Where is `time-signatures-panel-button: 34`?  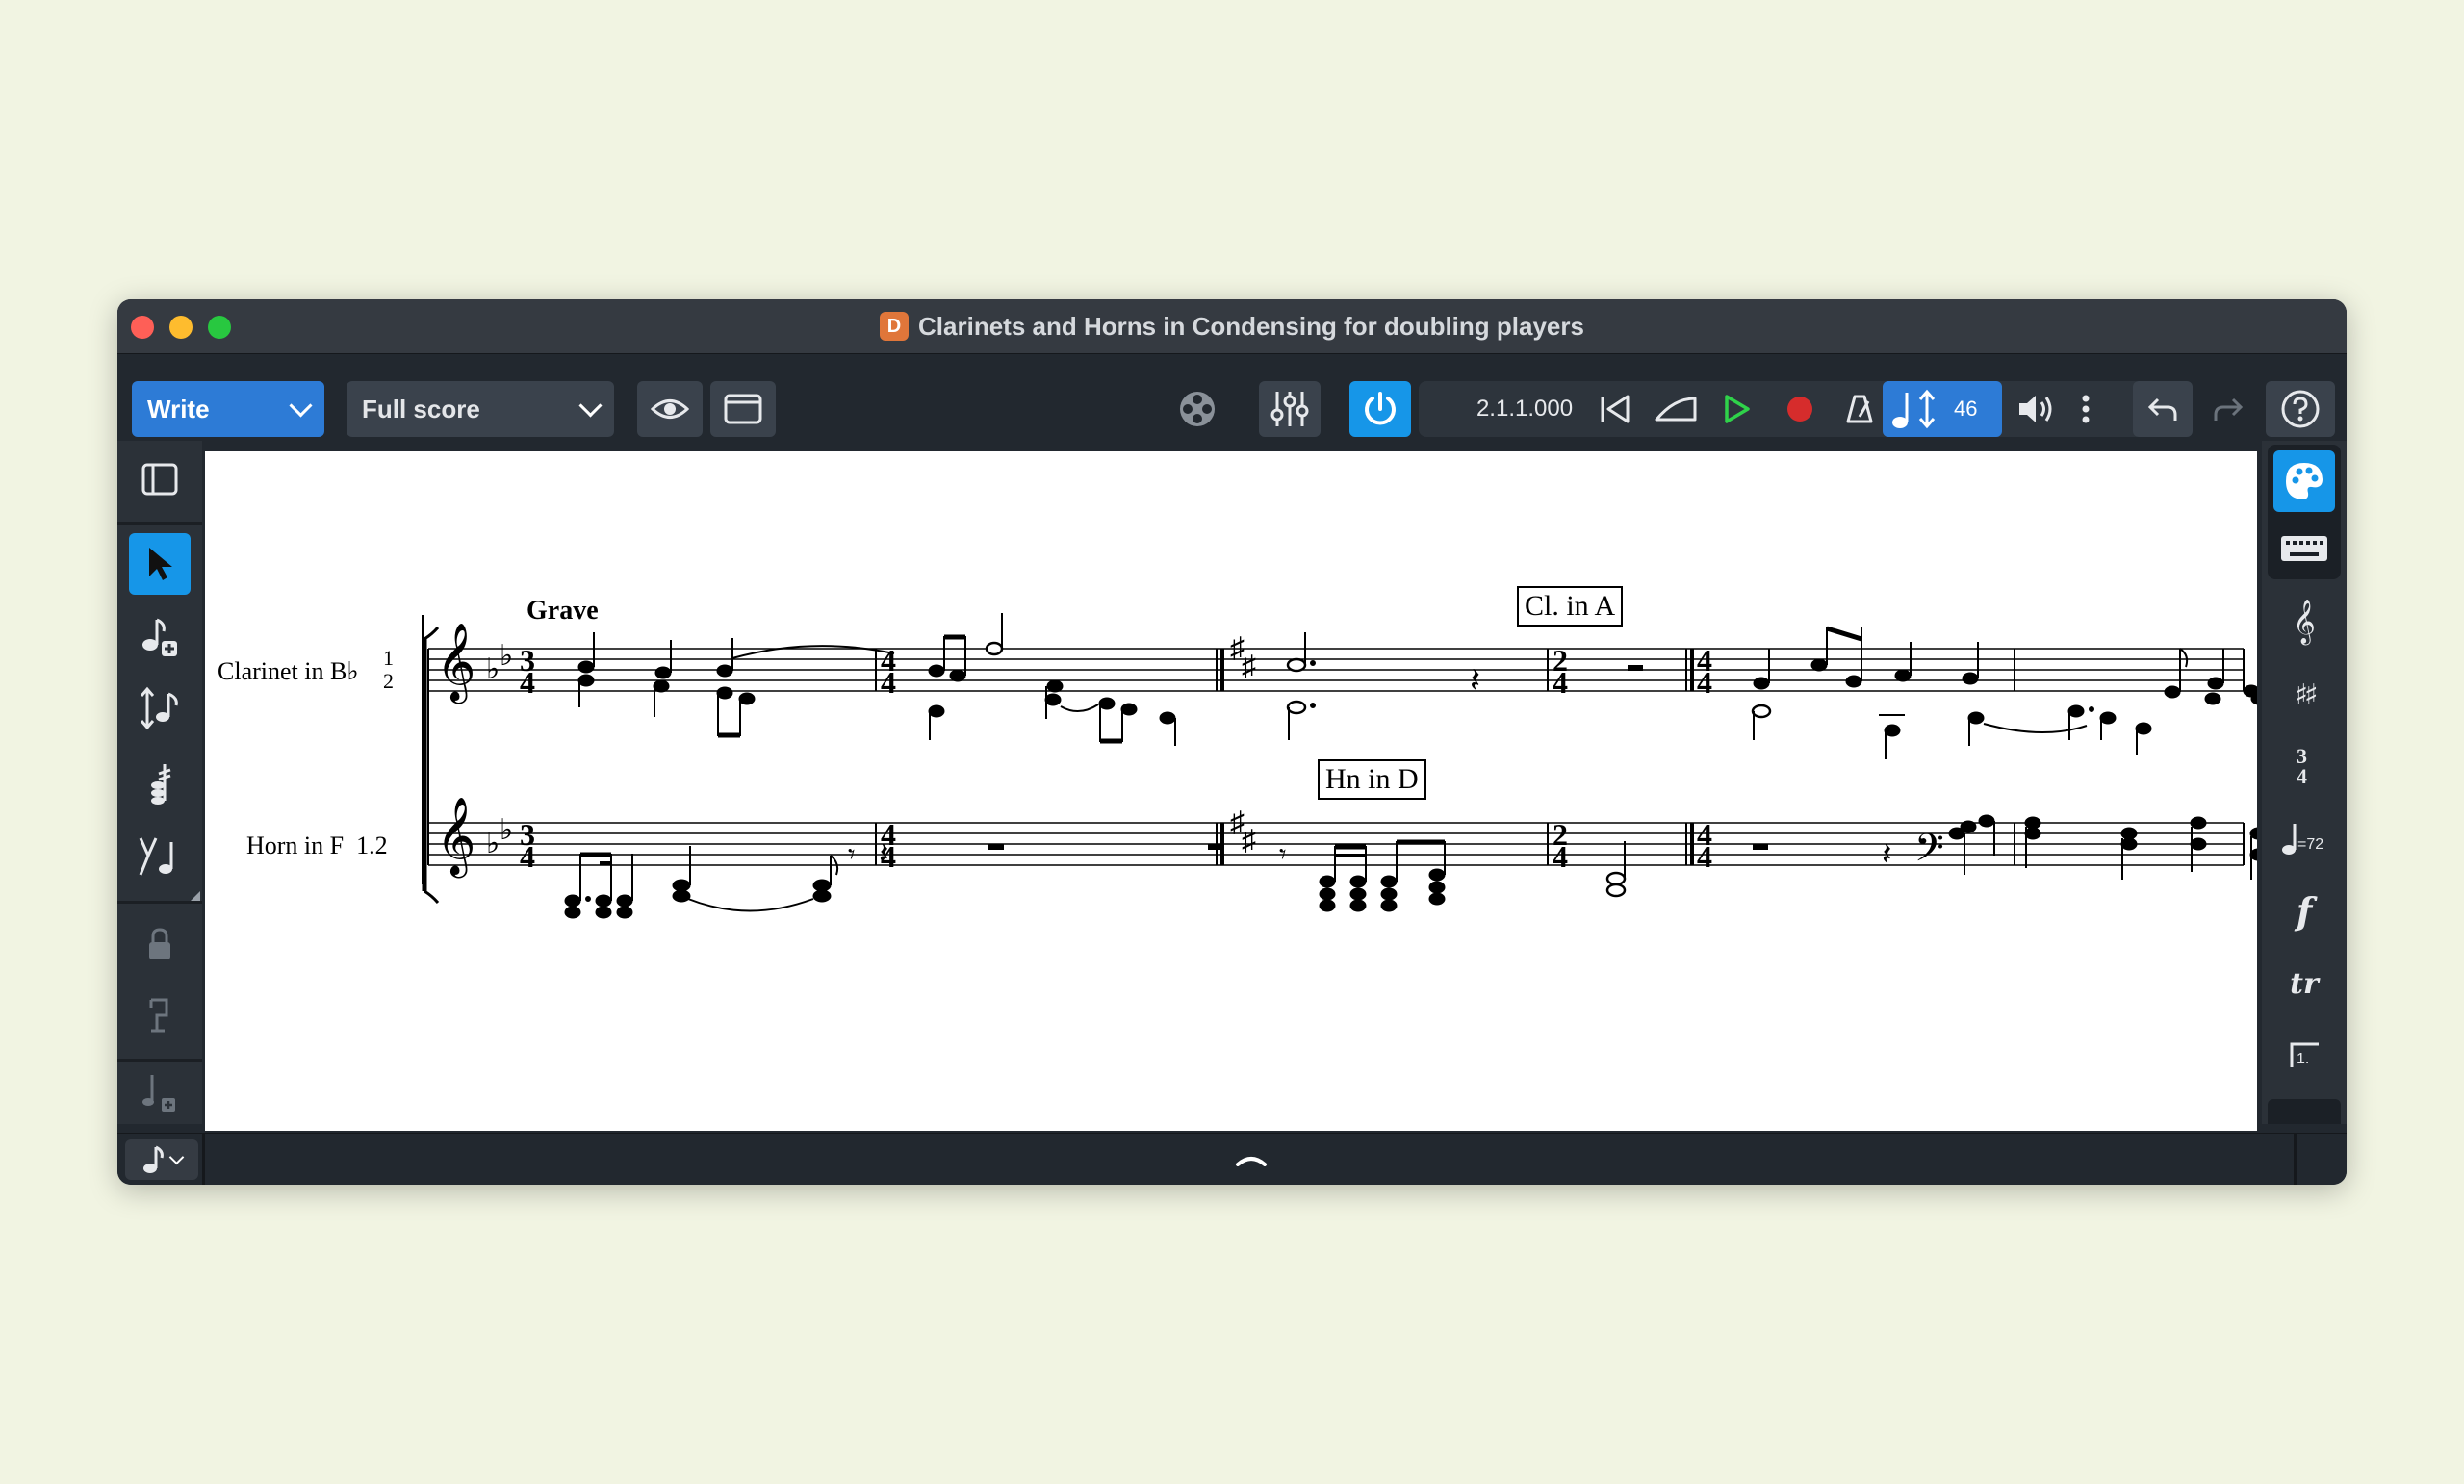 time-signatures-panel-button: 34 is located at coordinates (2304, 766).